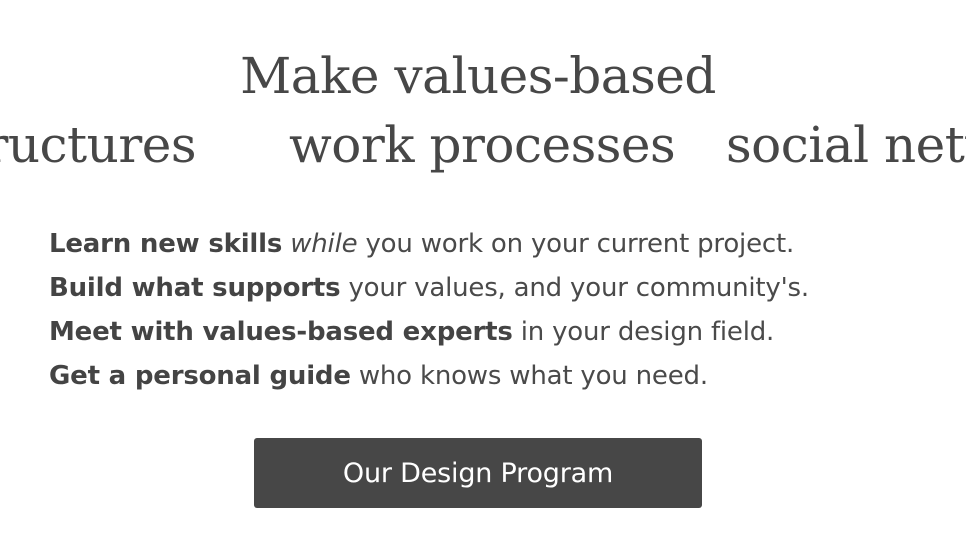  What do you see at coordinates (647, 332) in the screenshot?
I see `benefit-text: in your design field.` at bounding box center [647, 332].